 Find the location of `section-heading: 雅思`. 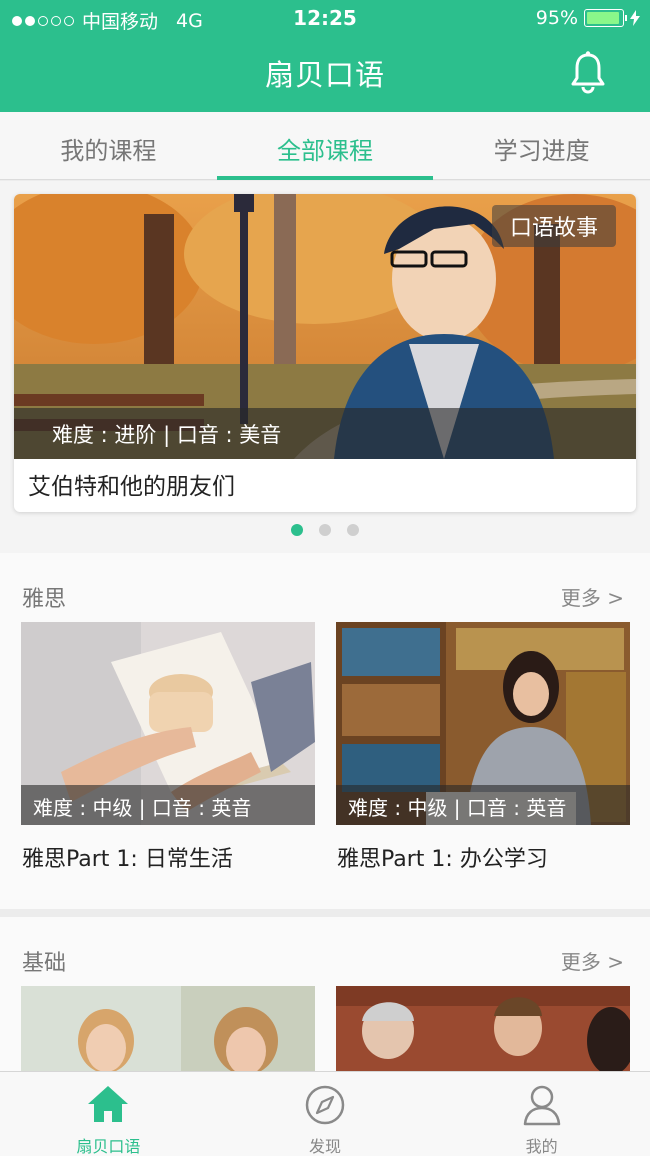

section-heading: 雅思 is located at coordinates (44, 599).